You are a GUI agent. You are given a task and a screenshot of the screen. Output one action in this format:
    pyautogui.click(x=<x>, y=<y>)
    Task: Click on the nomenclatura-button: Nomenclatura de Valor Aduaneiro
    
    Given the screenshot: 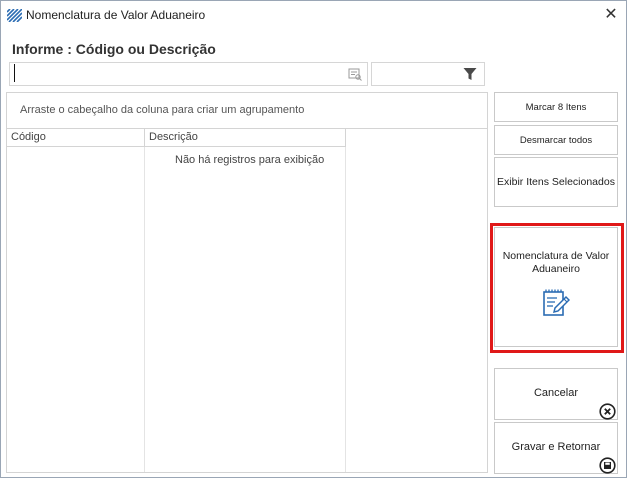 What is the action you would take?
    pyautogui.click(x=556, y=287)
    